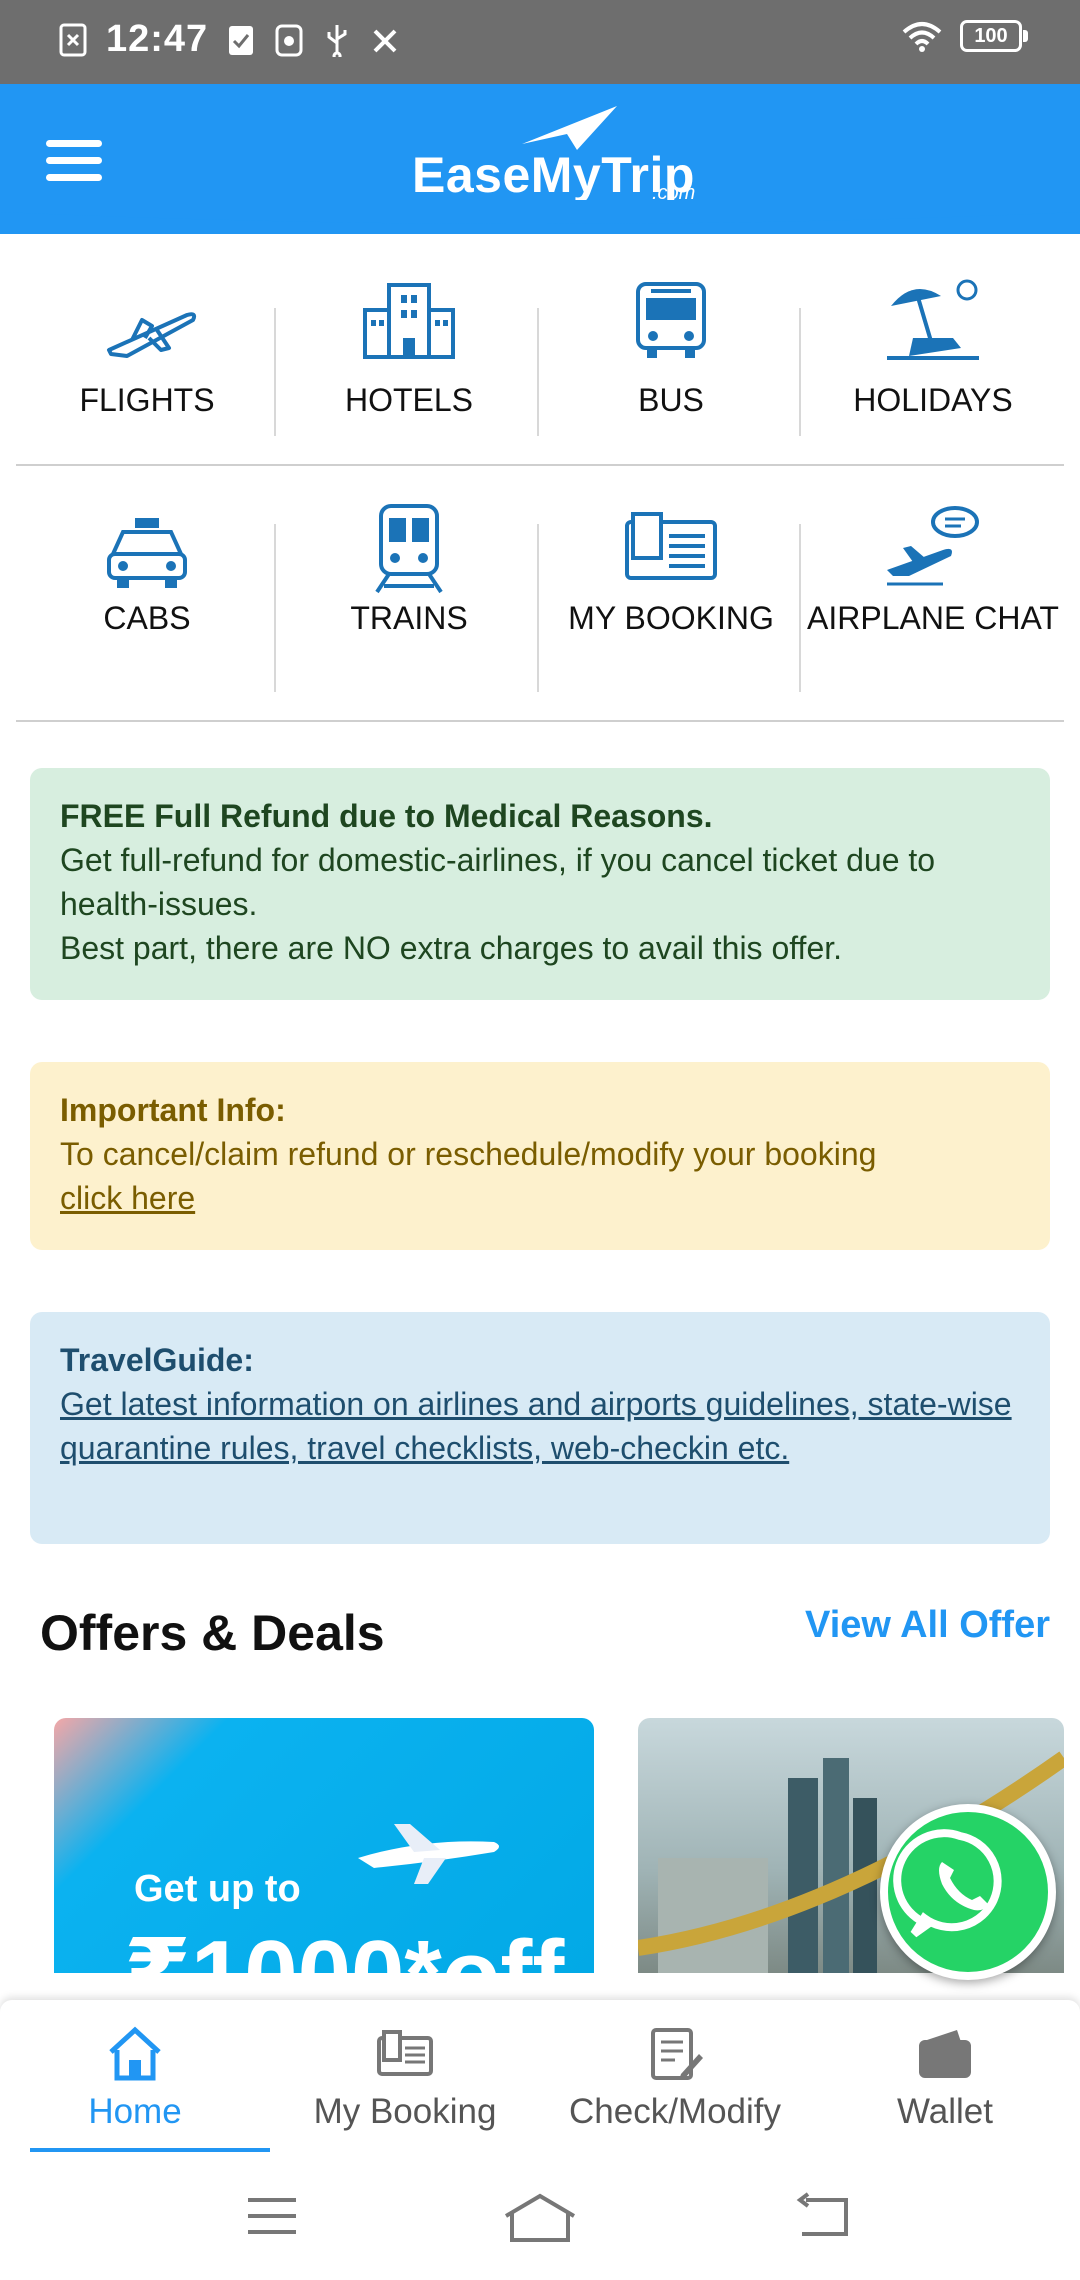 Image resolution: width=1080 pixels, height=2280 pixels. What do you see at coordinates (157, 1360) in the screenshot?
I see `travel-guide-title: TravelGuide:` at bounding box center [157, 1360].